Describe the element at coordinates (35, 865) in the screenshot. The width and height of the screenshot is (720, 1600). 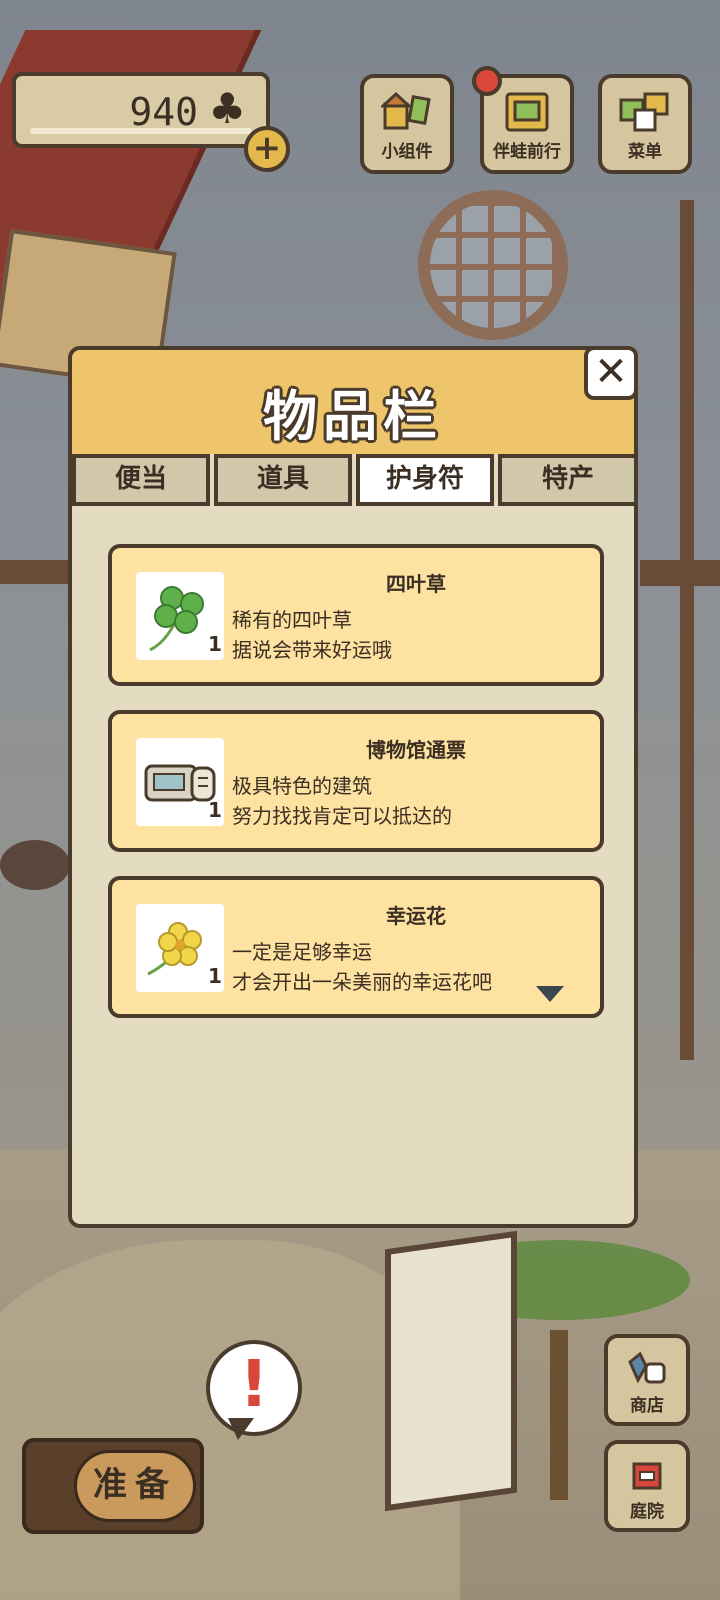
I see `pot` at that location.